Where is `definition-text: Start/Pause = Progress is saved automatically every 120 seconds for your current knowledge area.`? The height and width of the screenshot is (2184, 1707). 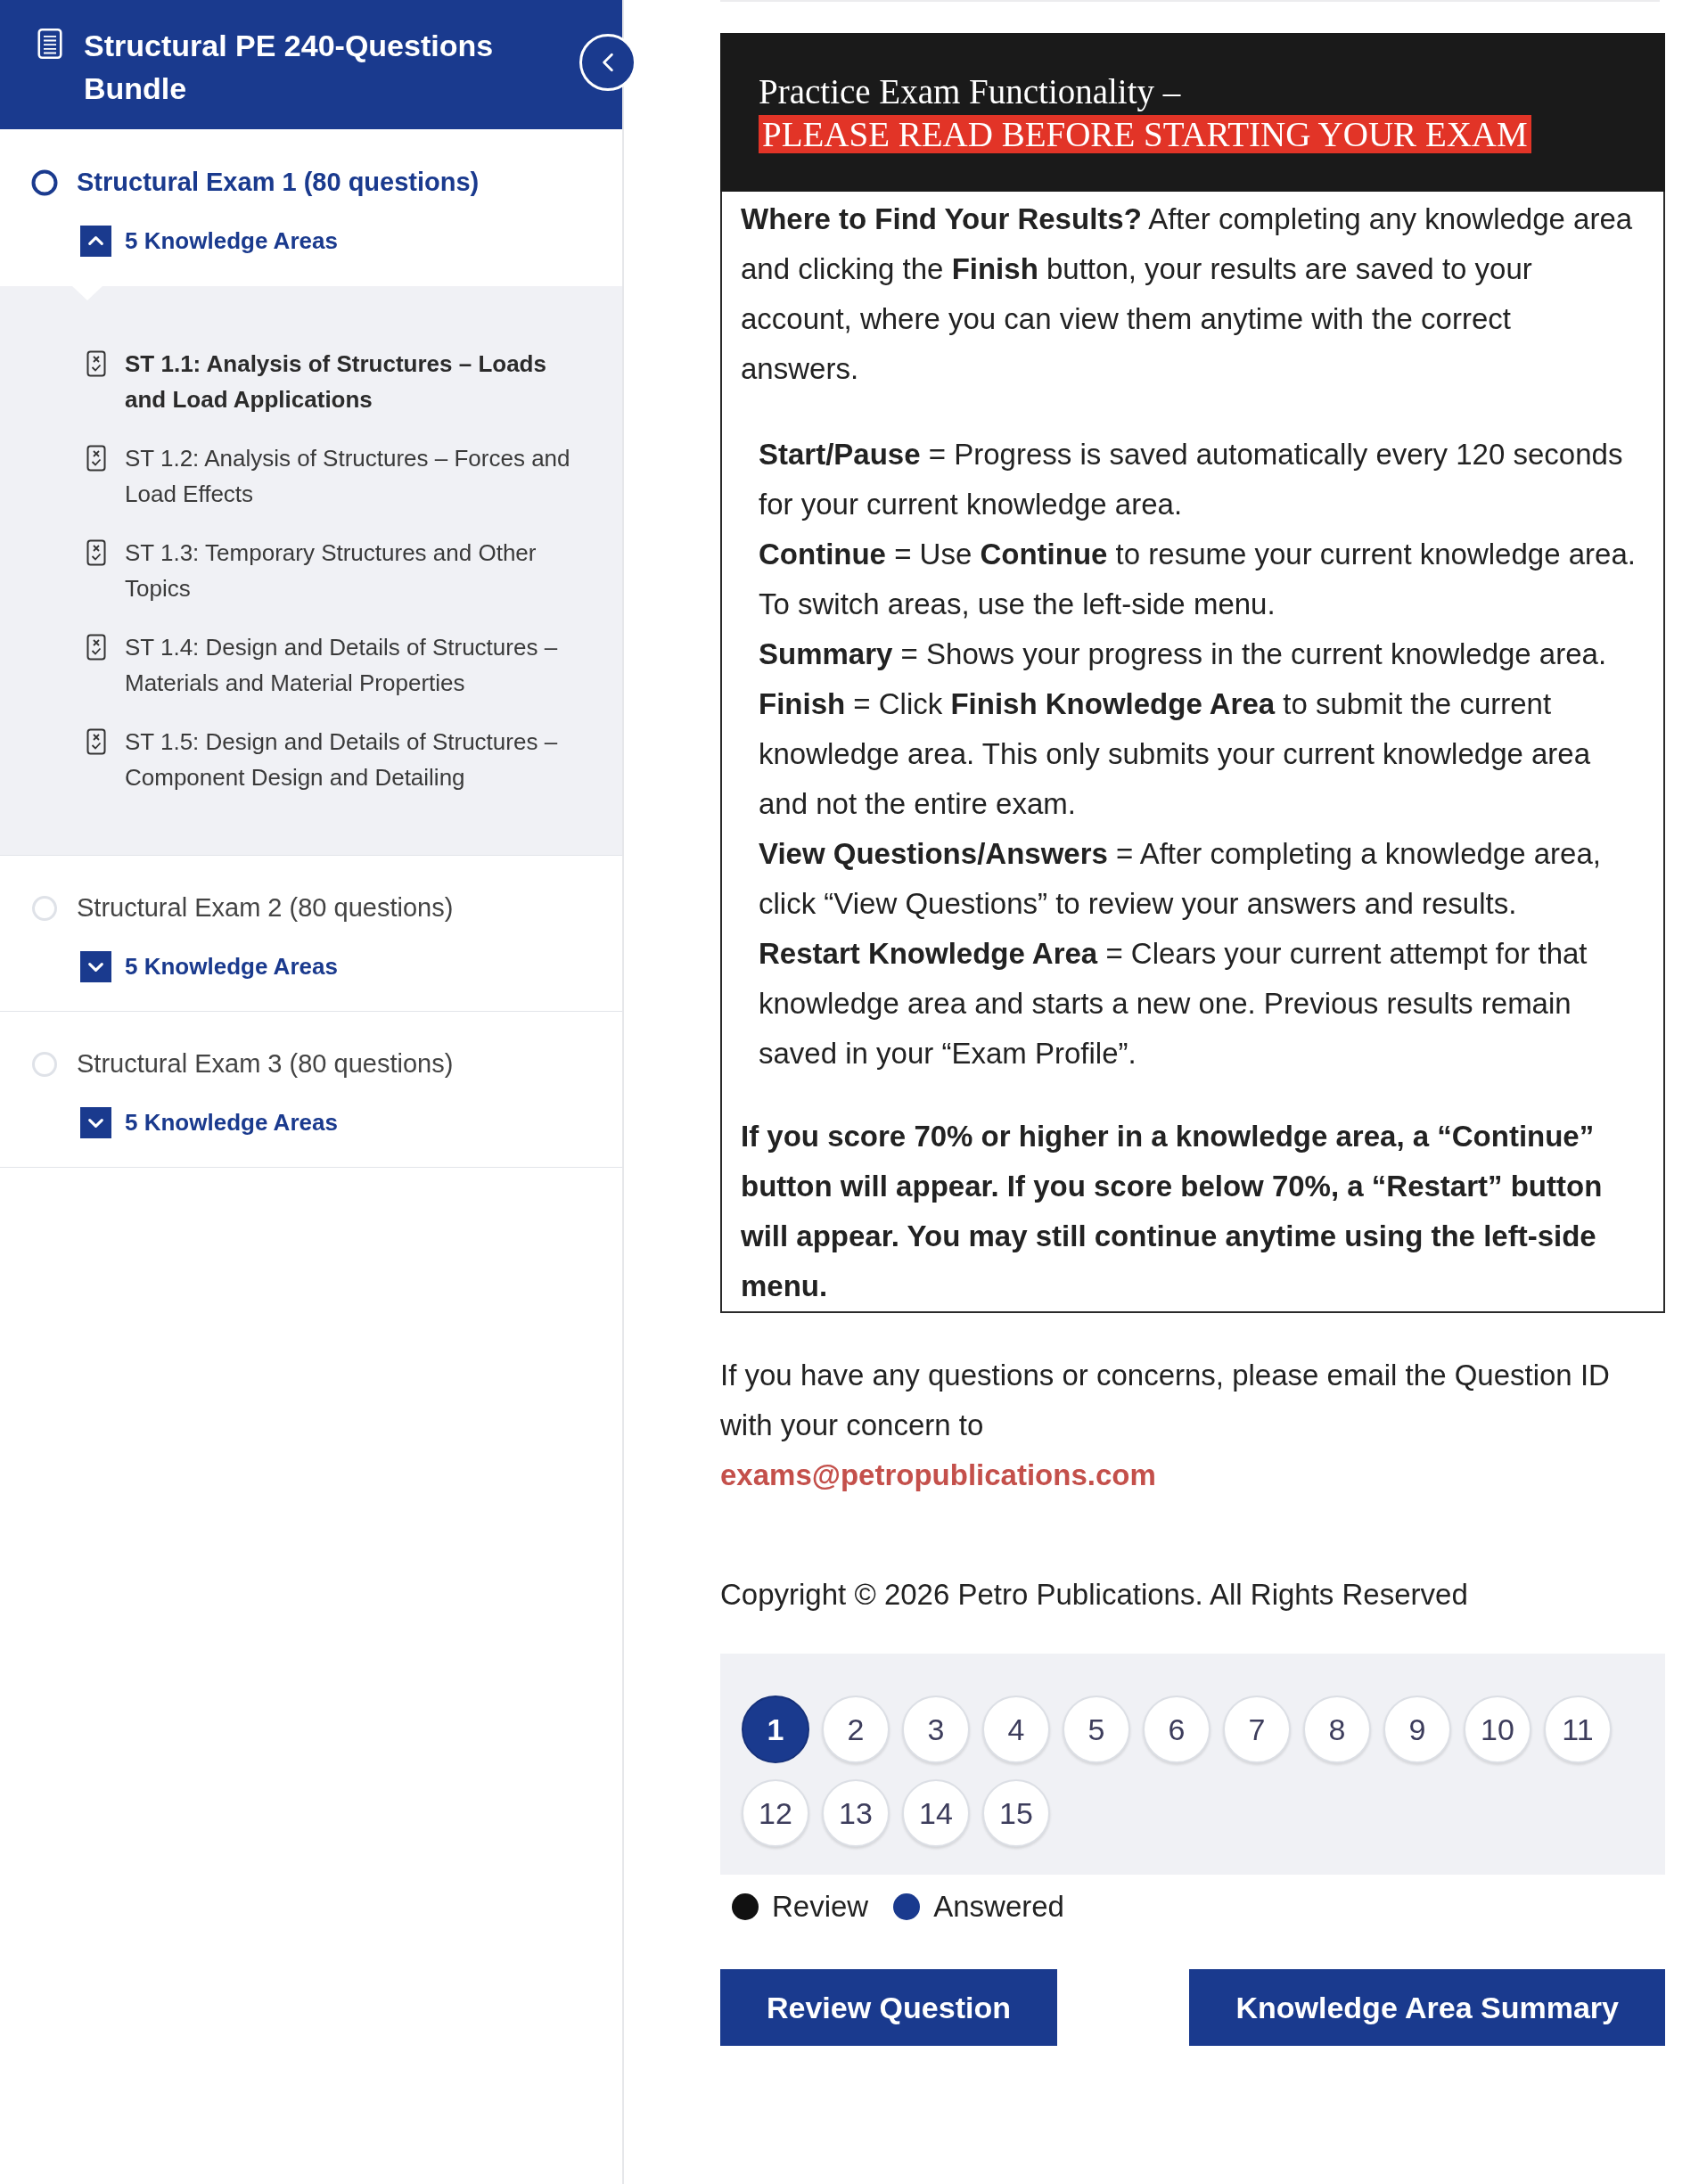 definition-text: Start/Pause = Progress is saved automatically every 120 seconds for your current knowledge area. is located at coordinates (1191, 479).